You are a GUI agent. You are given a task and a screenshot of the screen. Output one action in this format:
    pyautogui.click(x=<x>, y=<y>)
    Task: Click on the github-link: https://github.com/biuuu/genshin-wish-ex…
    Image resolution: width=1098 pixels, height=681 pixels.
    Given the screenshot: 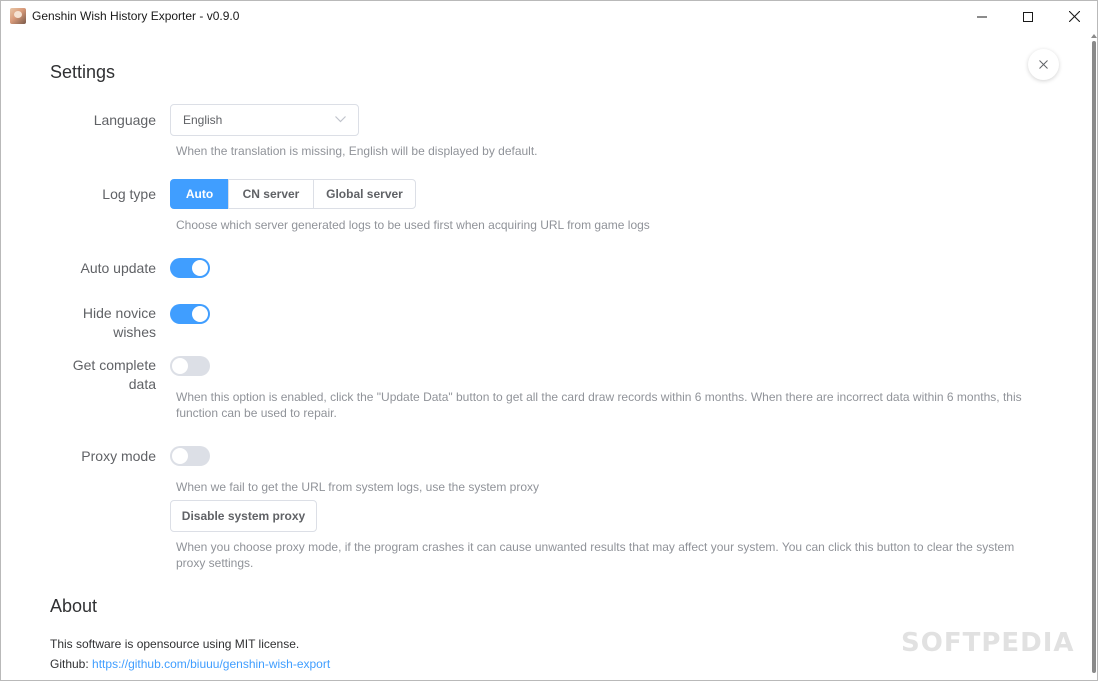 What is the action you would take?
    pyautogui.click(x=211, y=664)
    